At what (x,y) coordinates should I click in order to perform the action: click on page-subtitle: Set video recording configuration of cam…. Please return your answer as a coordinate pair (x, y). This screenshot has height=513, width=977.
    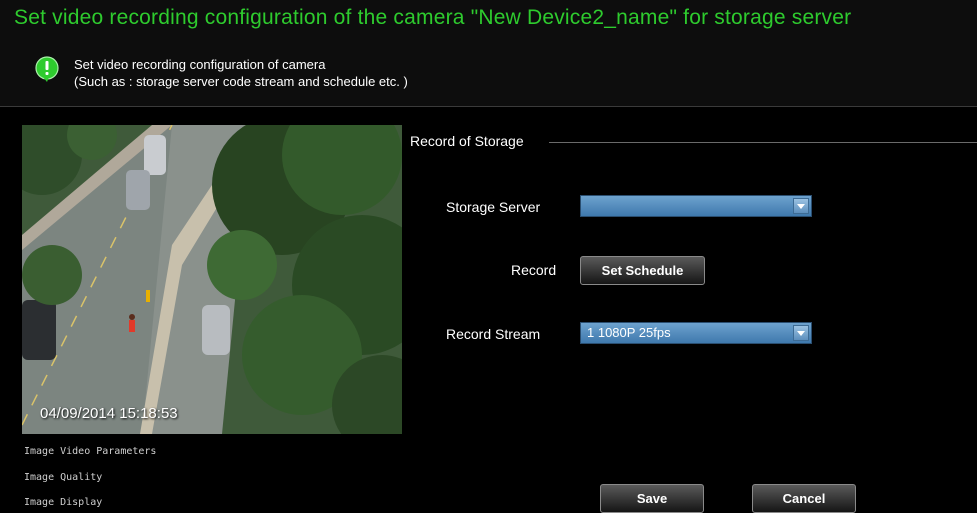
    Looking at the image, I should click on (241, 73).